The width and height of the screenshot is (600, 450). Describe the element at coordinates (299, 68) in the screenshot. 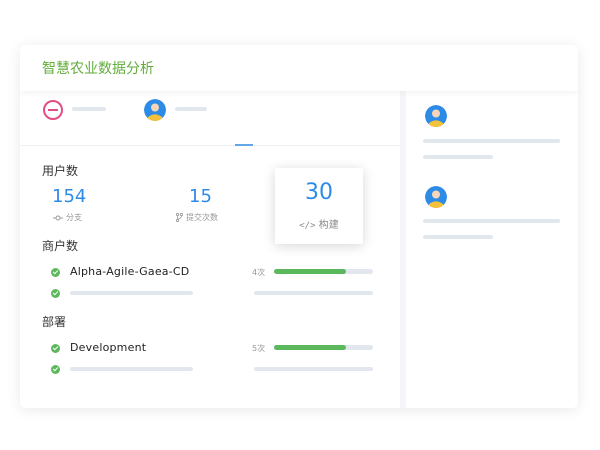

I see `card-header: 智慧农业数据分析` at that location.